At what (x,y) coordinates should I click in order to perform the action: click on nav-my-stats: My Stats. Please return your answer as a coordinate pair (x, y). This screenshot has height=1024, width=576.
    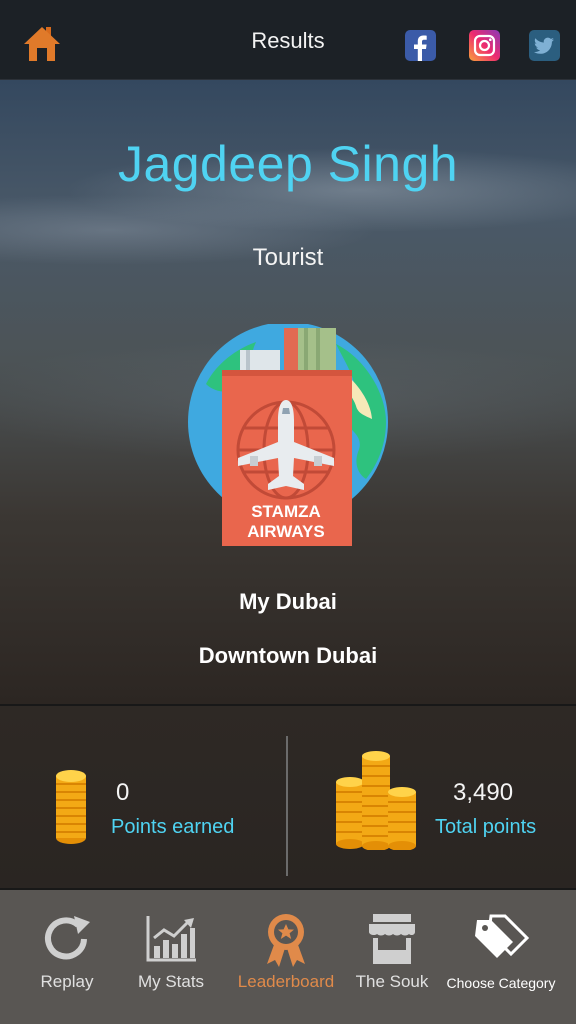
    Looking at the image, I should click on (171, 957).